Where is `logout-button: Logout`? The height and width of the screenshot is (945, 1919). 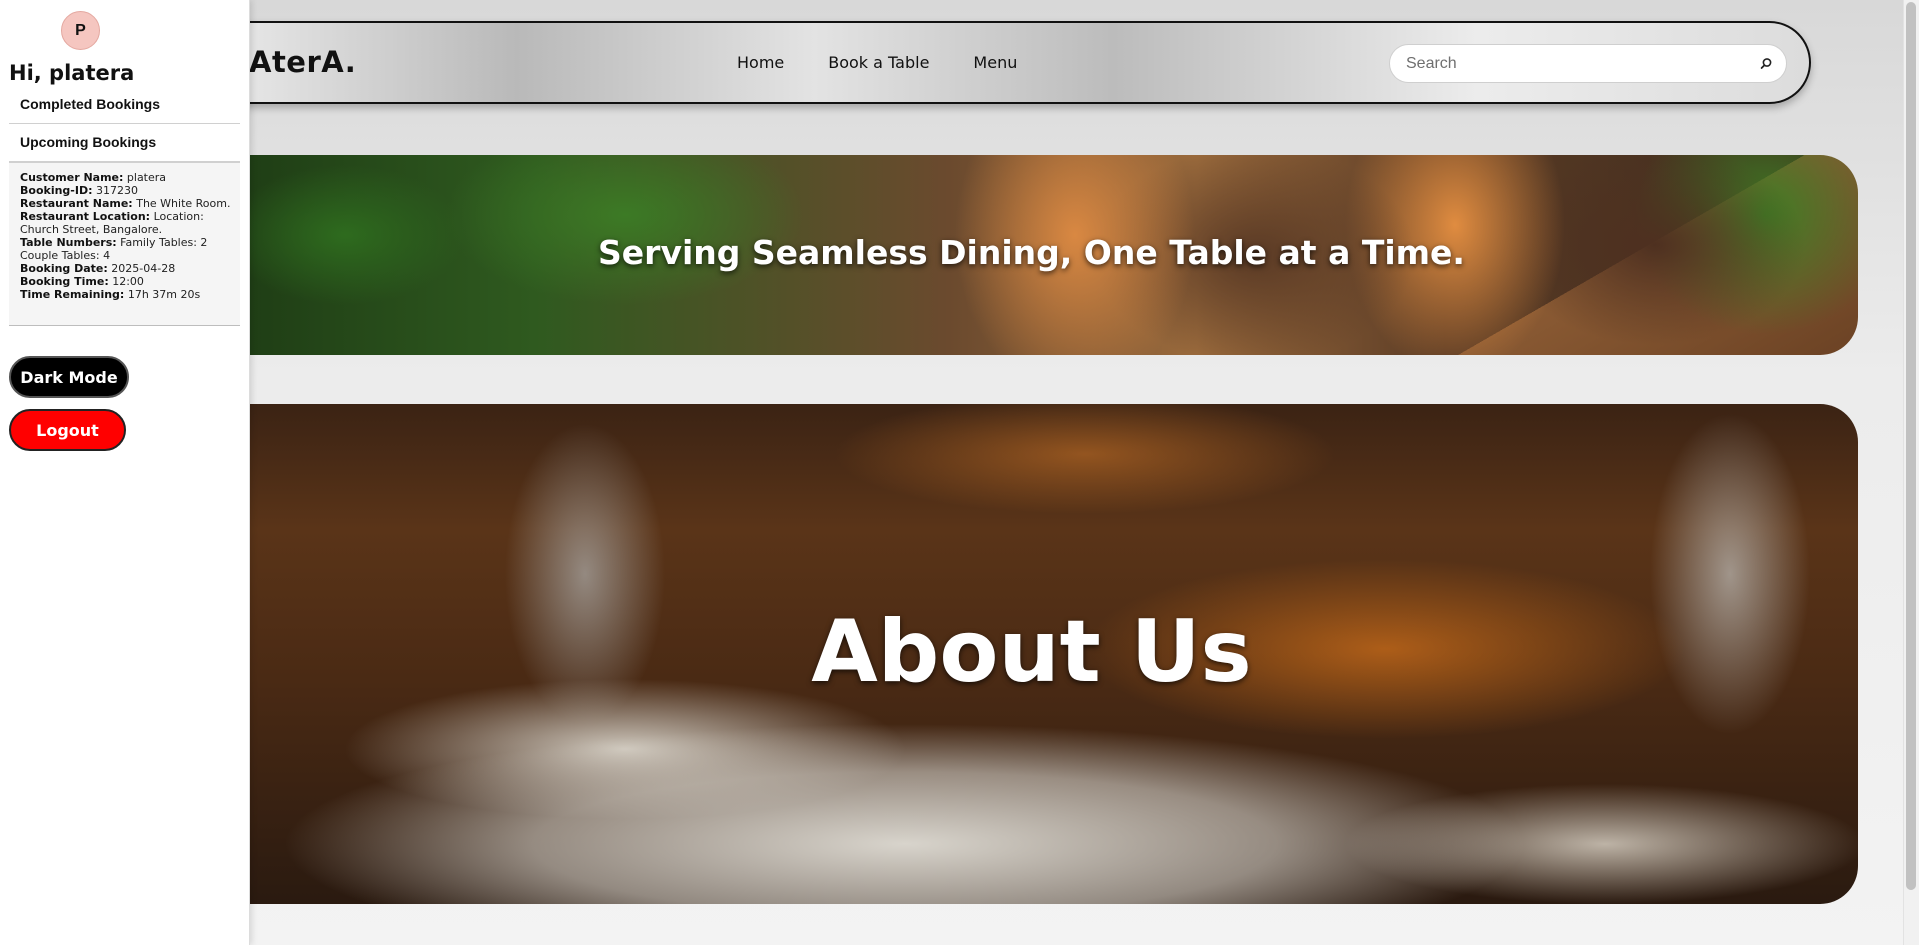 logout-button: Logout is located at coordinates (67, 430).